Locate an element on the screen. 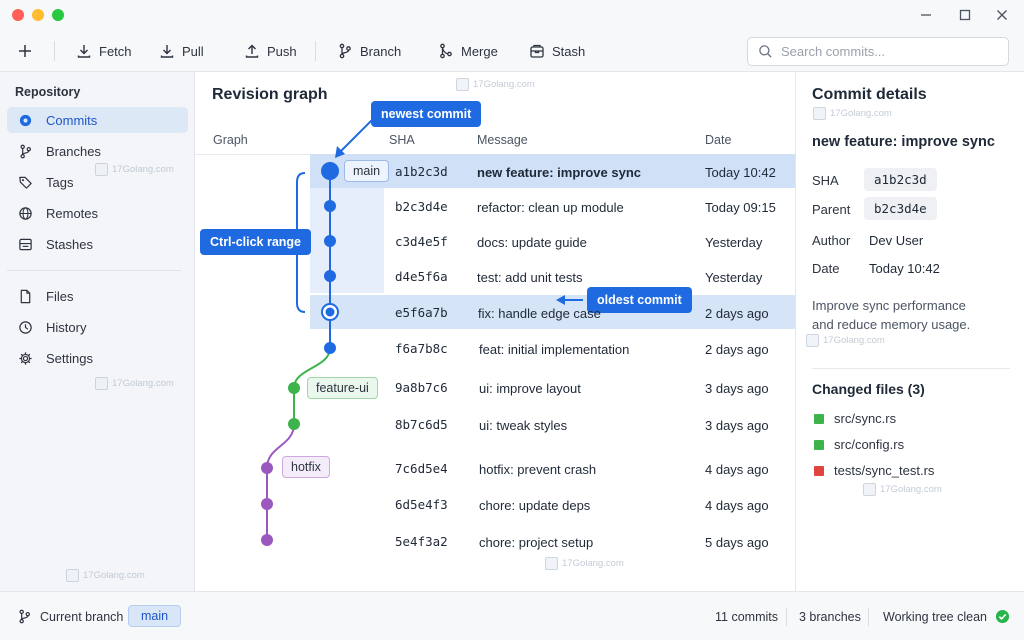 Image resolution: width=1024 pixels, height=640 pixels. branch-icon is located at coordinates (345, 51).